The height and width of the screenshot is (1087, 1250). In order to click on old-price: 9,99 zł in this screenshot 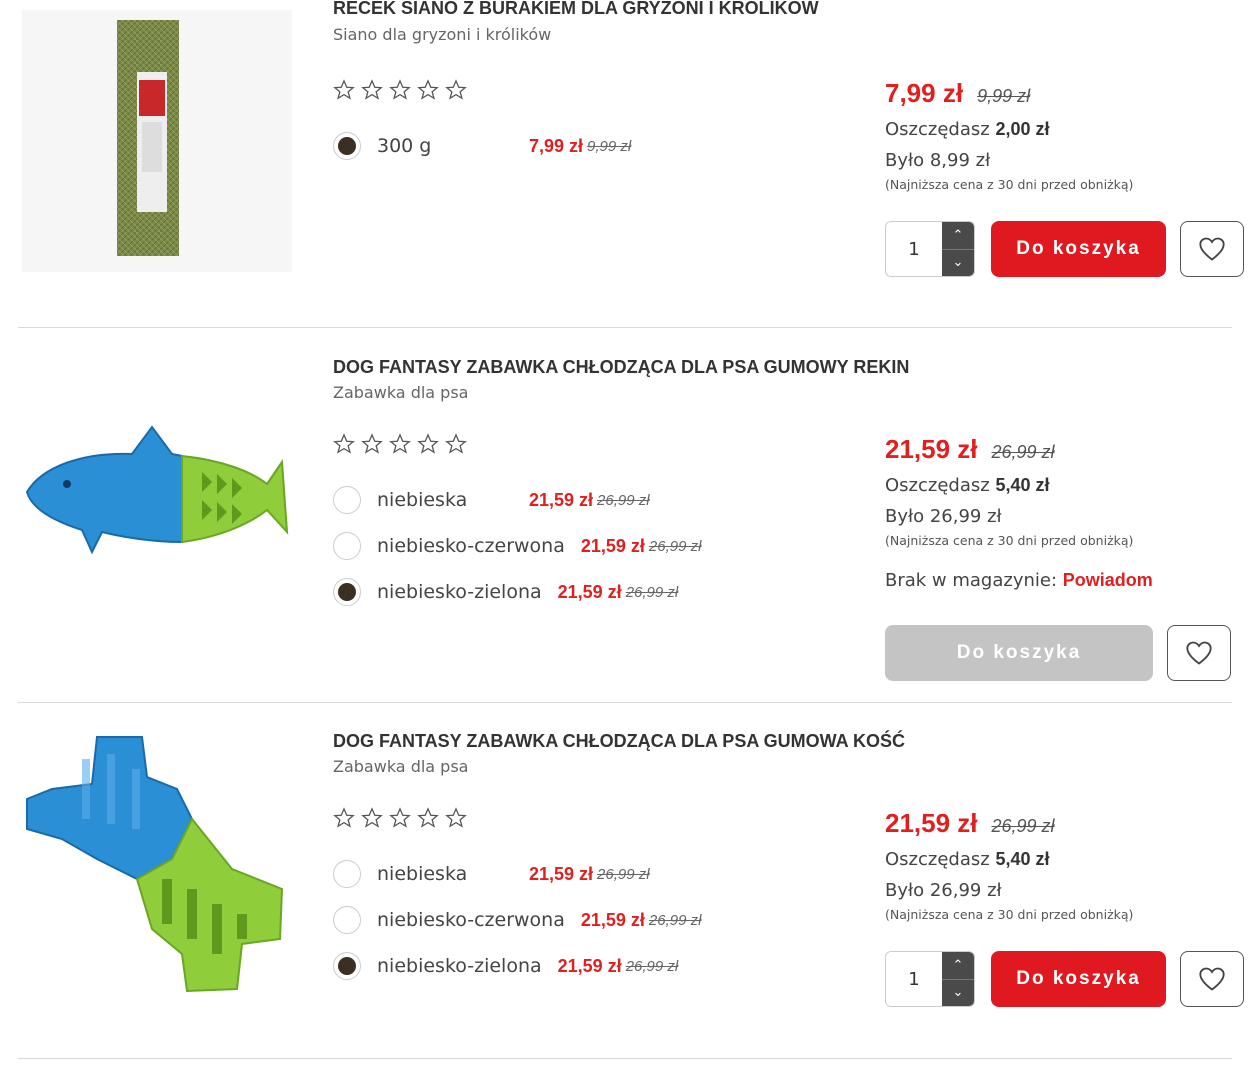, I will do `click(1004, 96)`.